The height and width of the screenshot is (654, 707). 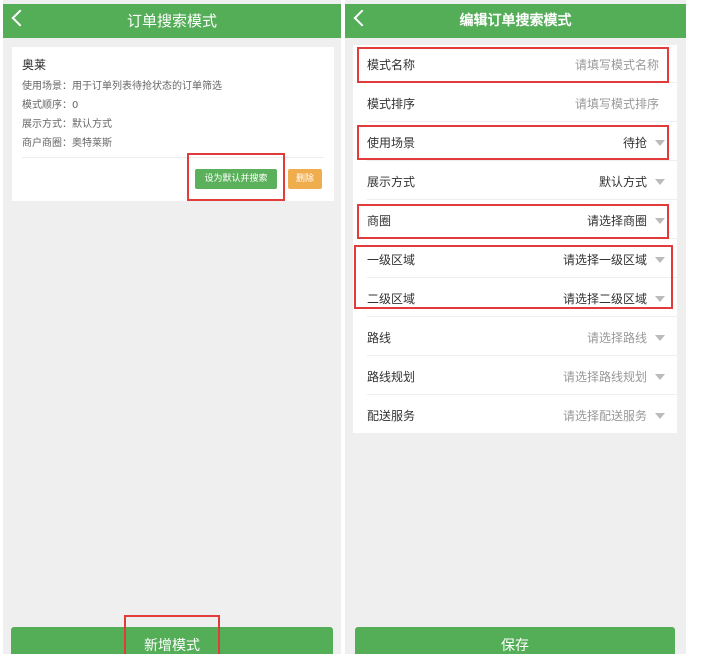 I want to click on mode-order-text: 模式顺序：0, so click(x=50, y=105).